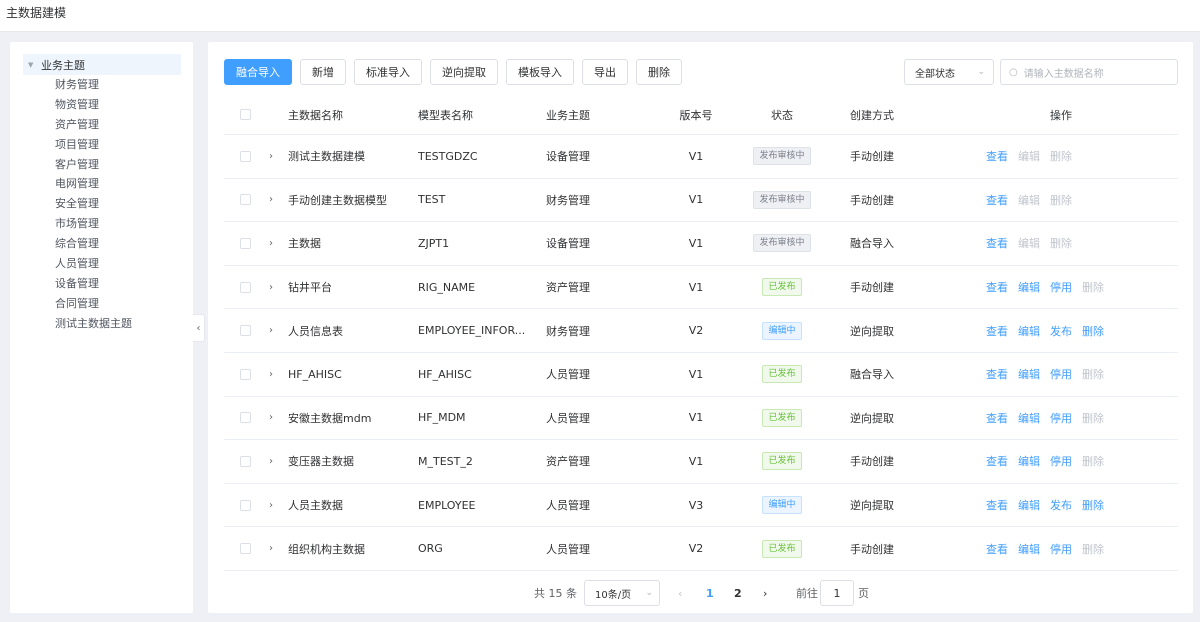  What do you see at coordinates (568, 115) in the screenshot?
I see `column-header-theme: 业务主题` at bounding box center [568, 115].